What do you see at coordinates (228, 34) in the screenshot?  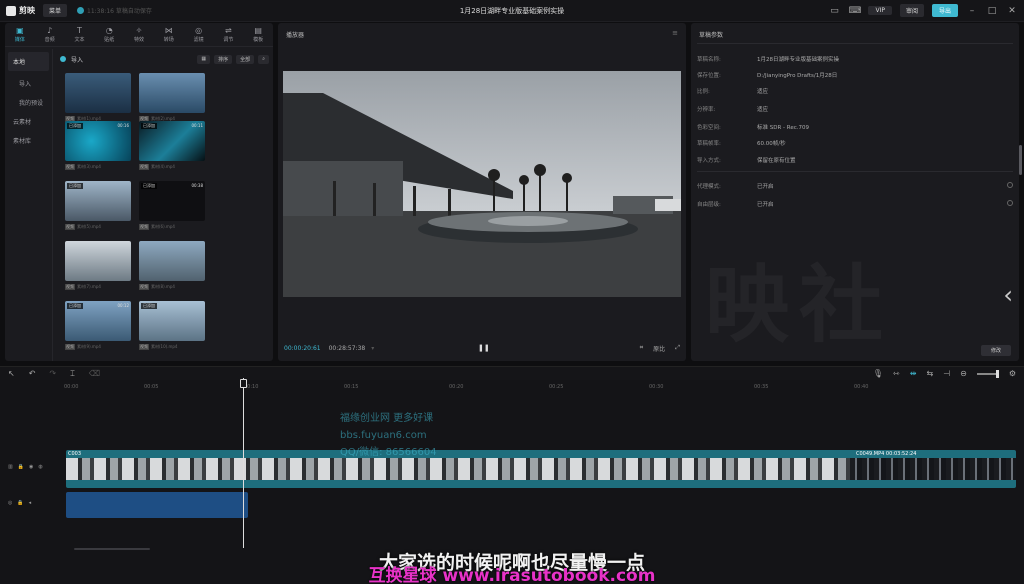 I see `tab-adjust: ⇌ 调节` at bounding box center [228, 34].